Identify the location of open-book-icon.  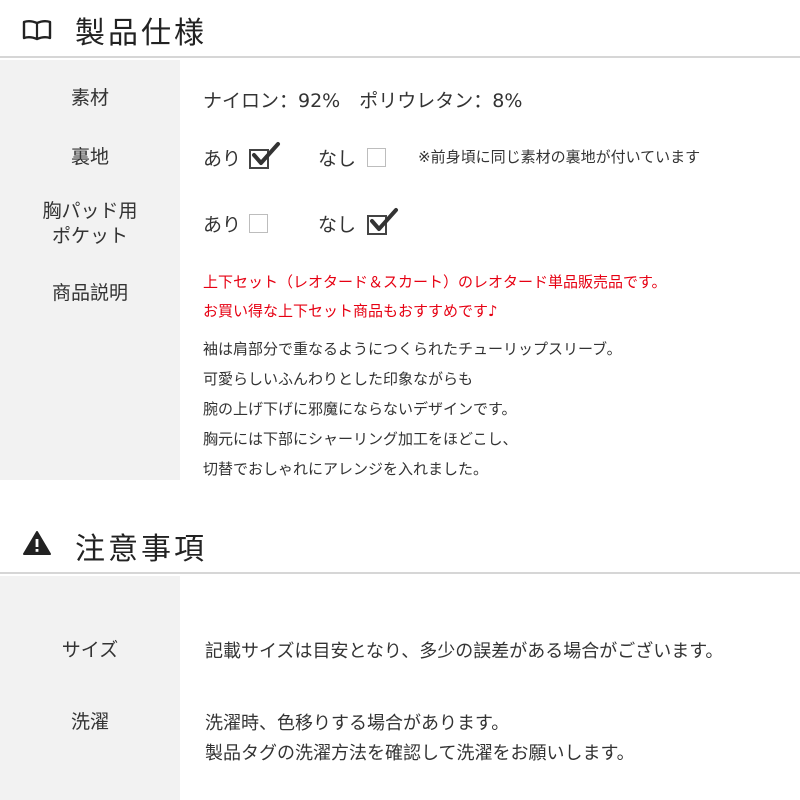
(37, 30).